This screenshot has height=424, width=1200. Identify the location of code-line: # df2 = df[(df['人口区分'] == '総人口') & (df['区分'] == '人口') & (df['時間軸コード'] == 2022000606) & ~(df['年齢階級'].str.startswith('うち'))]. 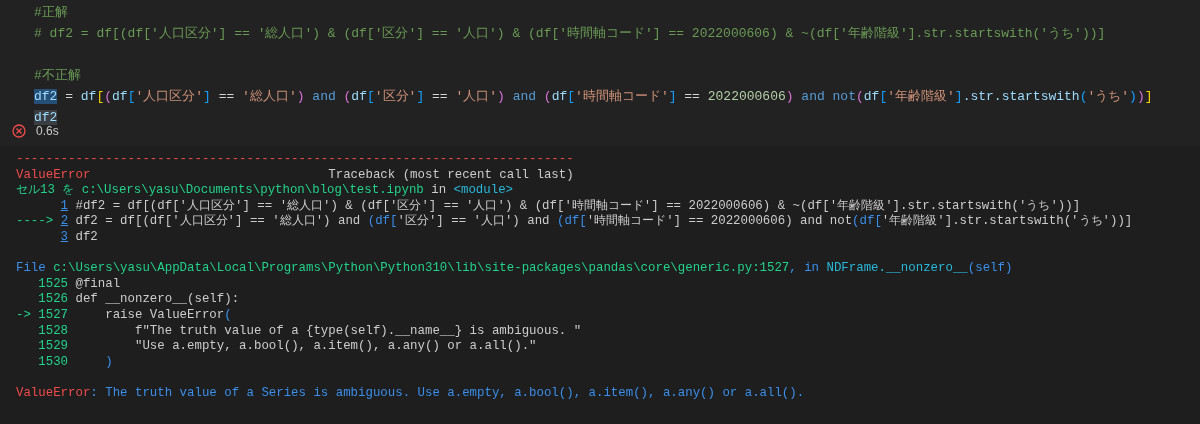
(570, 34).